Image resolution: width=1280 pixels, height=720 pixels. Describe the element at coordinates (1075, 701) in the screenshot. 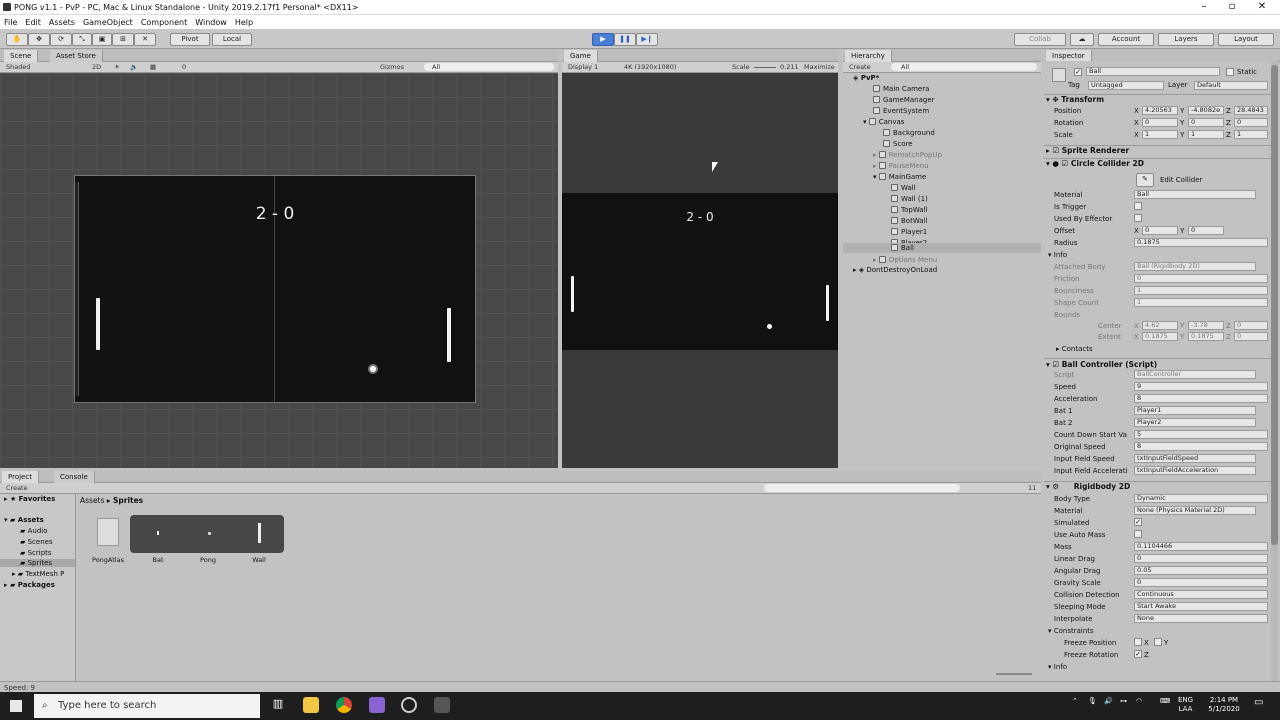

I see `tray-chevron-icon: ⌃` at that location.